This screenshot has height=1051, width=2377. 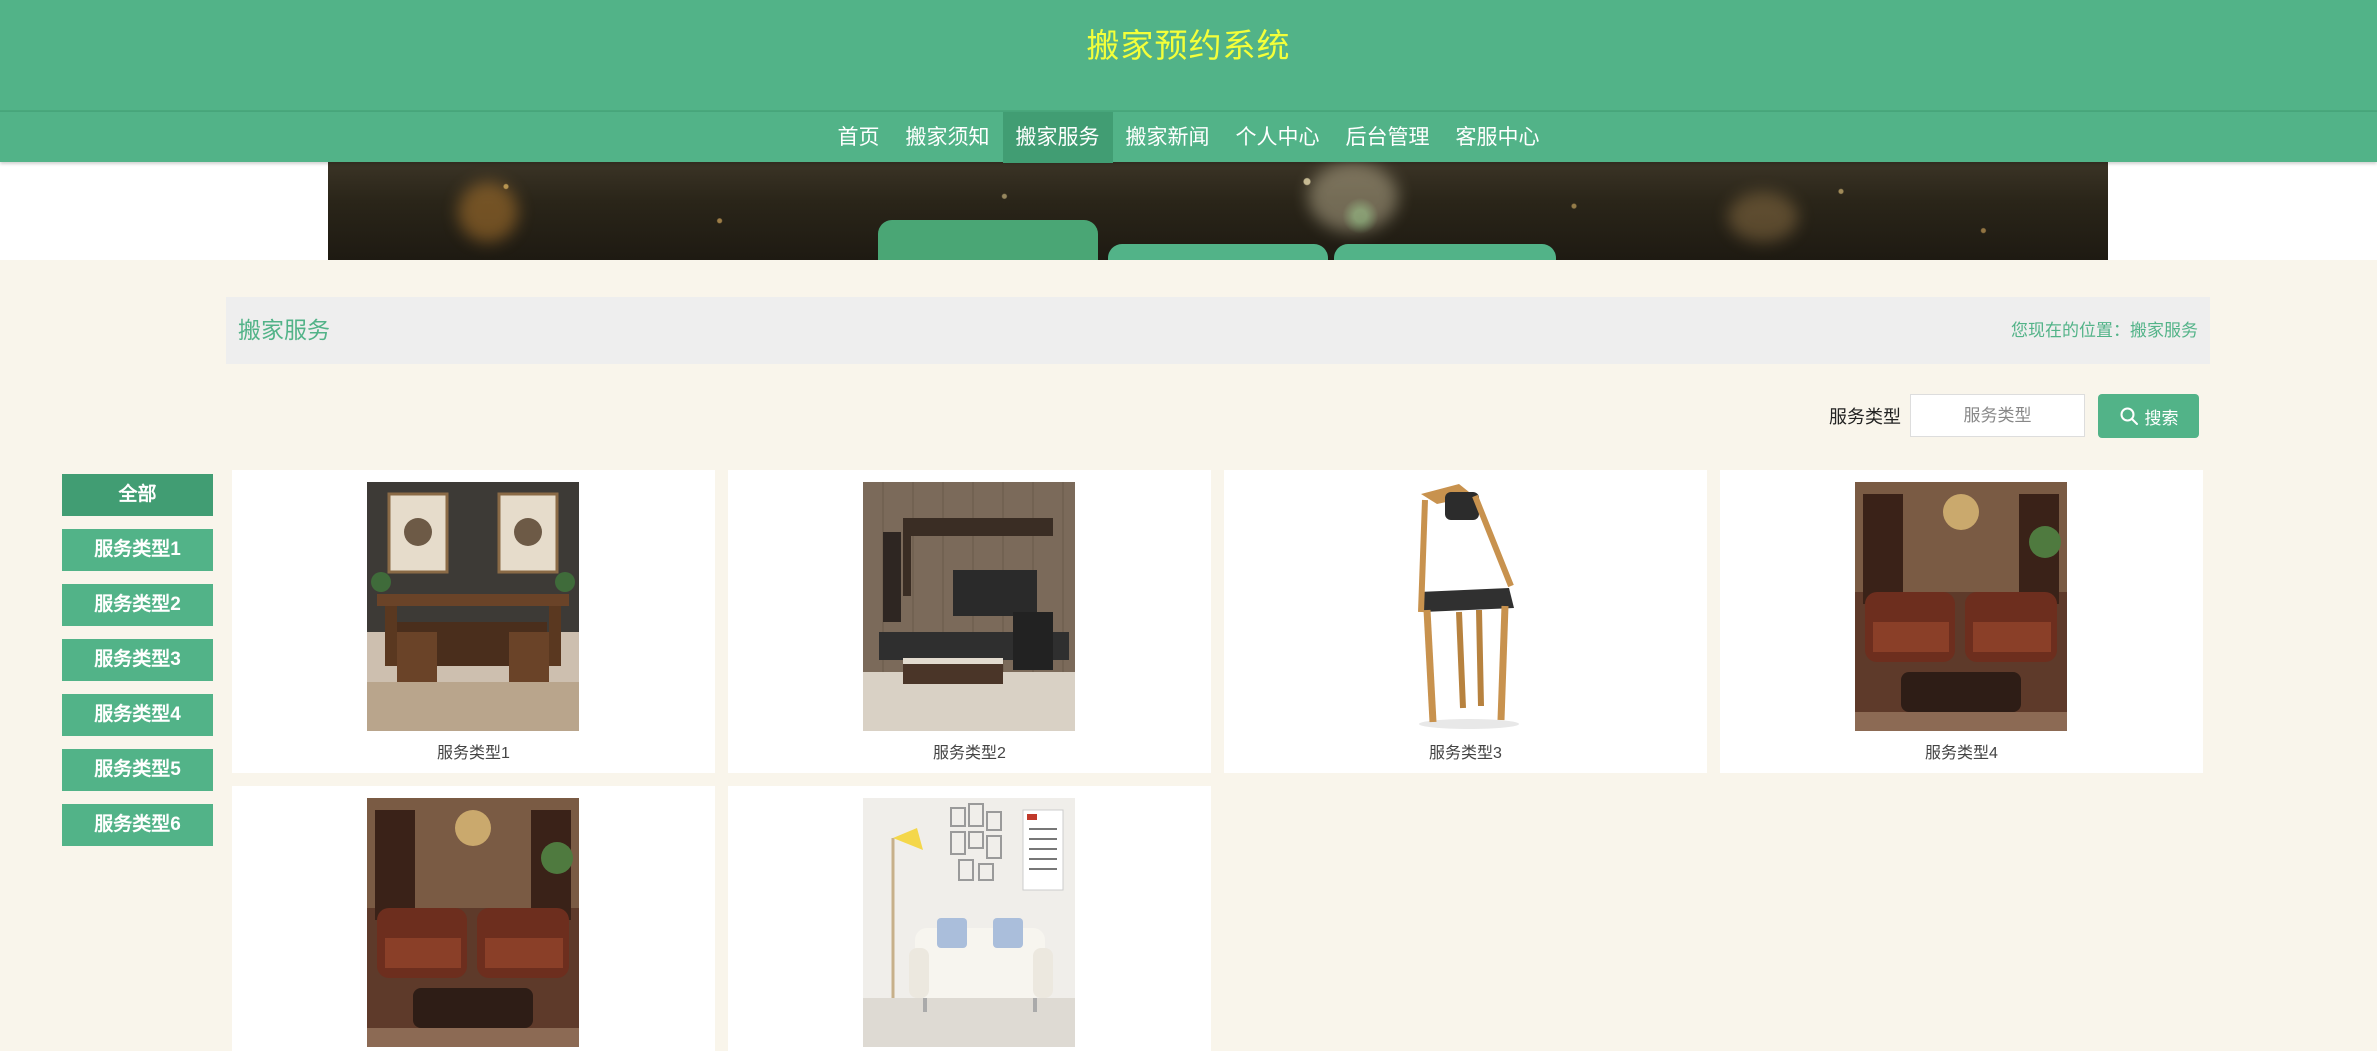 I want to click on site-title: 搬家预约系统, so click(x=1188, y=45).